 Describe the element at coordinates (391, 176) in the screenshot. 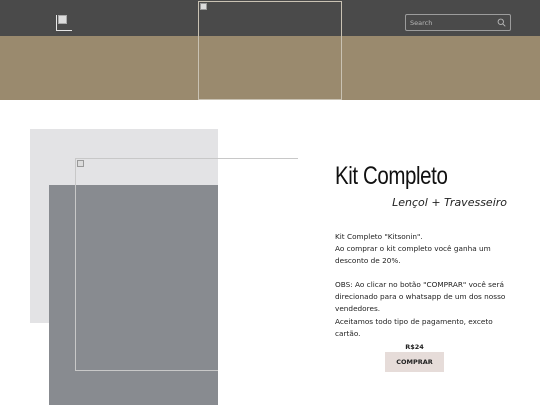

I see `product-title: Kit Completo` at that location.